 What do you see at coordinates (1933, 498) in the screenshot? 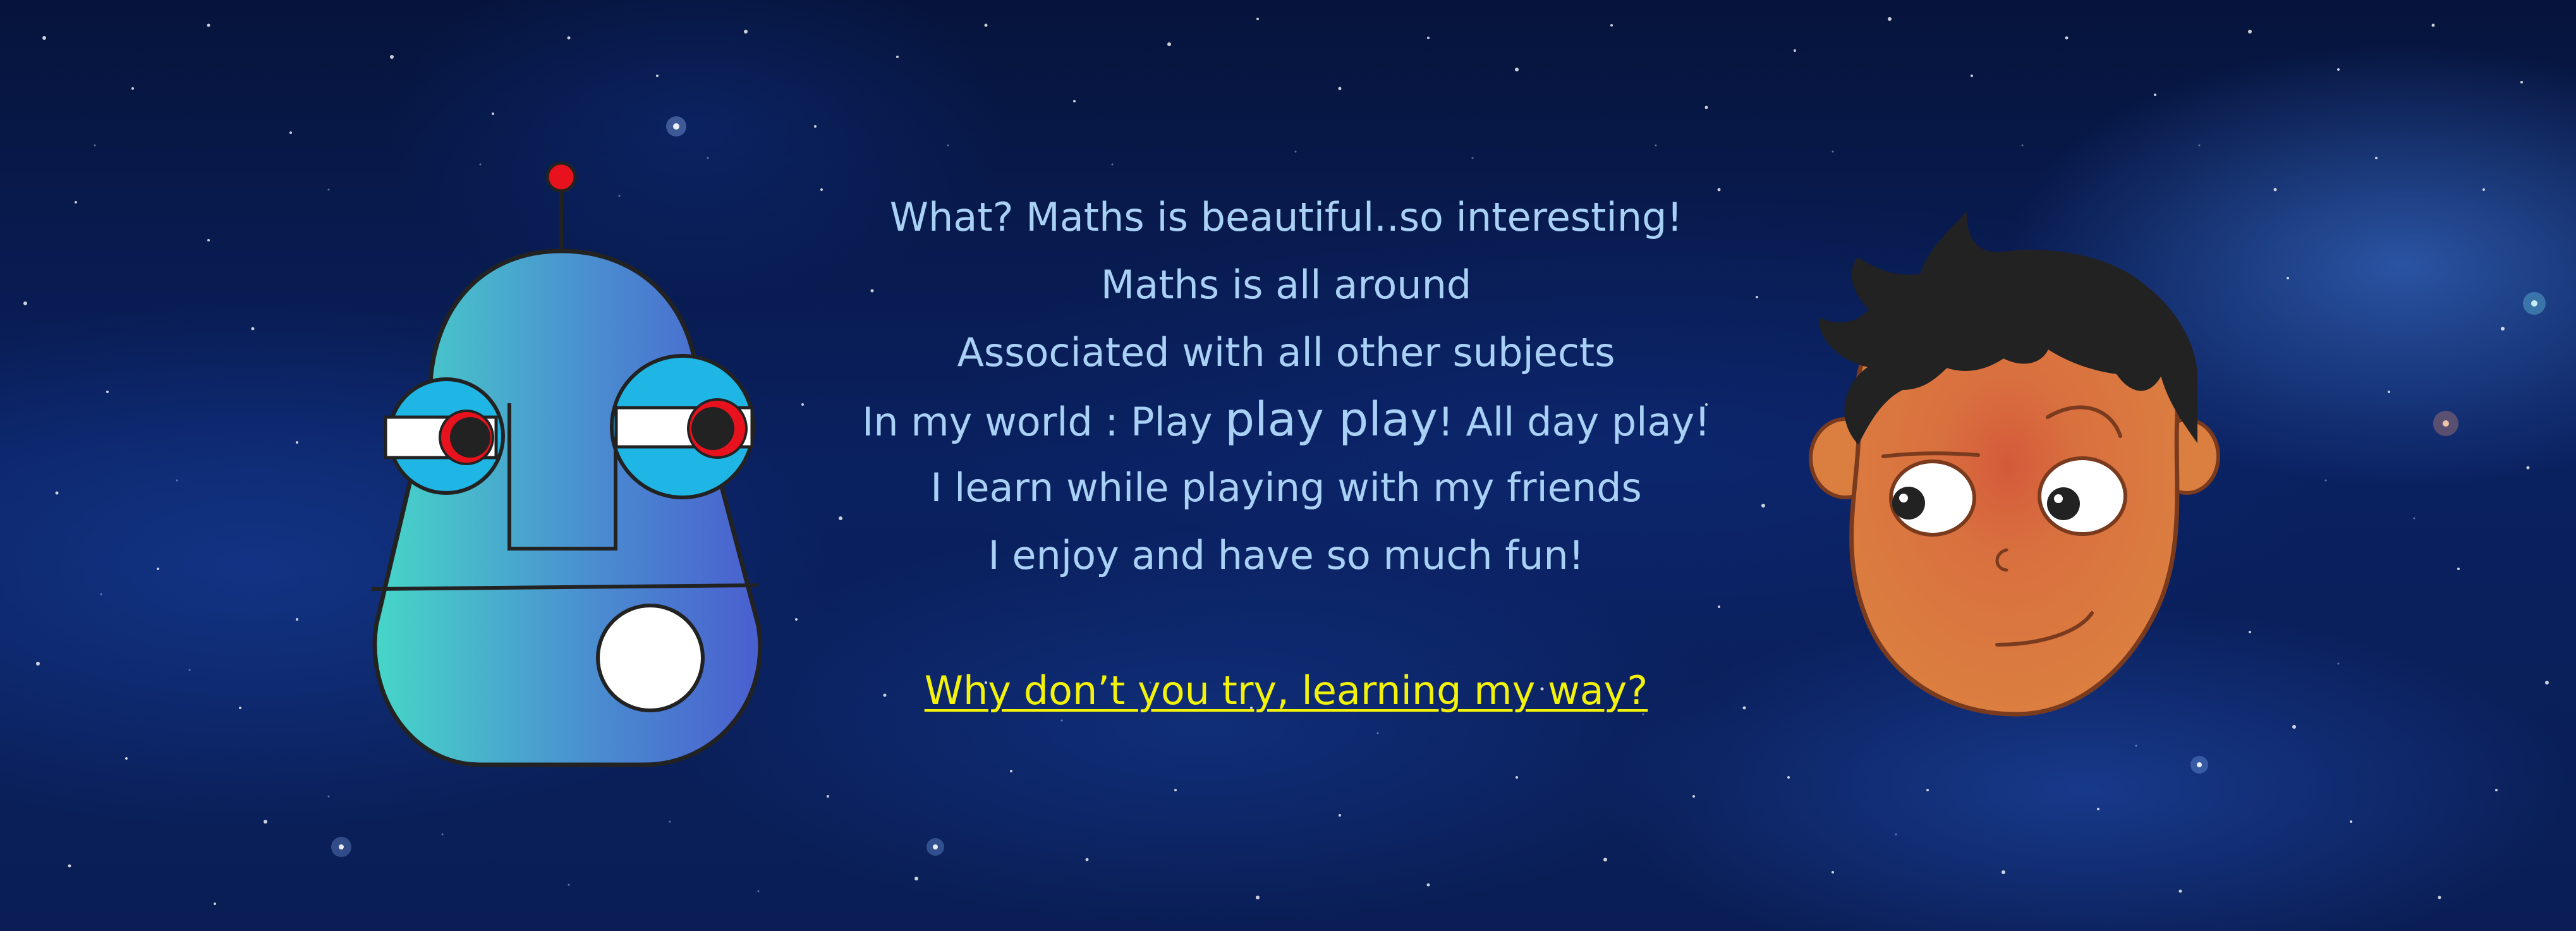
I see `boy-left-eye` at bounding box center [1933, 498].